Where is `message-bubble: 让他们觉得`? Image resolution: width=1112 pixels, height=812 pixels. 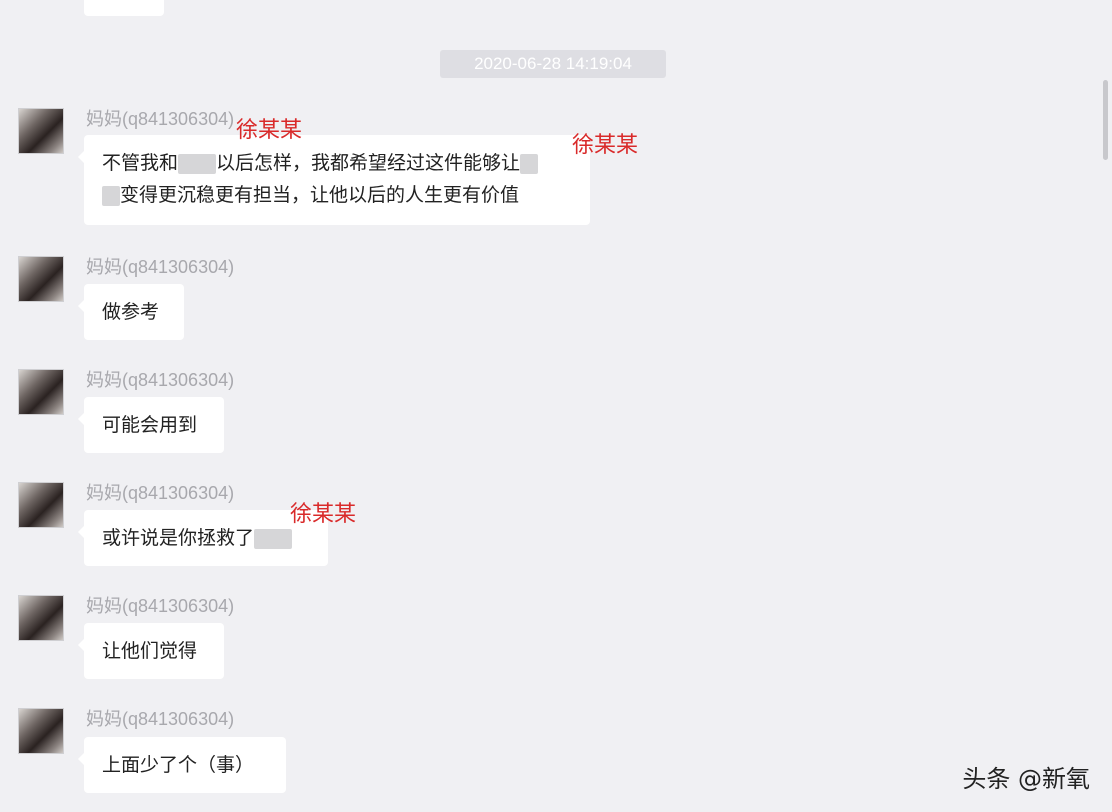 message-bubble: 让他们觉得 is located at coordinates (151, 651).